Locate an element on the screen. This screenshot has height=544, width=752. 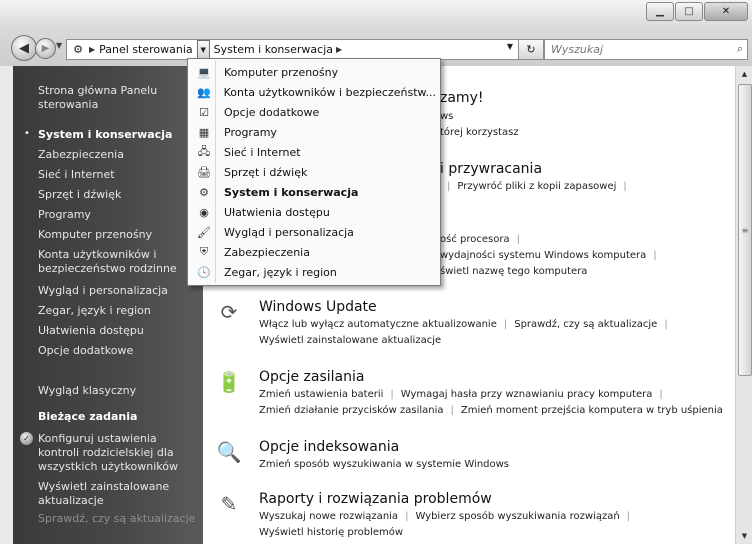
power-buttons-link: Zmień działanie przycisków zasilania is located at coordinates (351, 410).